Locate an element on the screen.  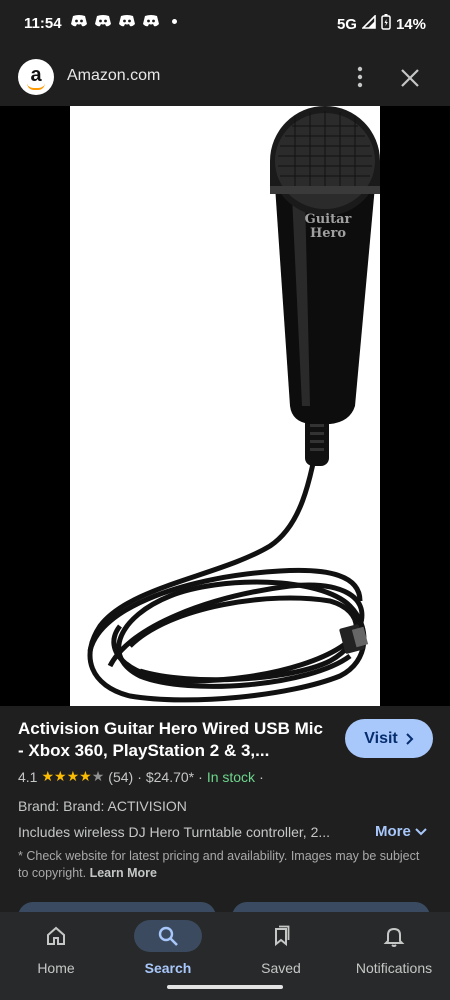
visit-label: Visit is located at coordinates (381, 738).